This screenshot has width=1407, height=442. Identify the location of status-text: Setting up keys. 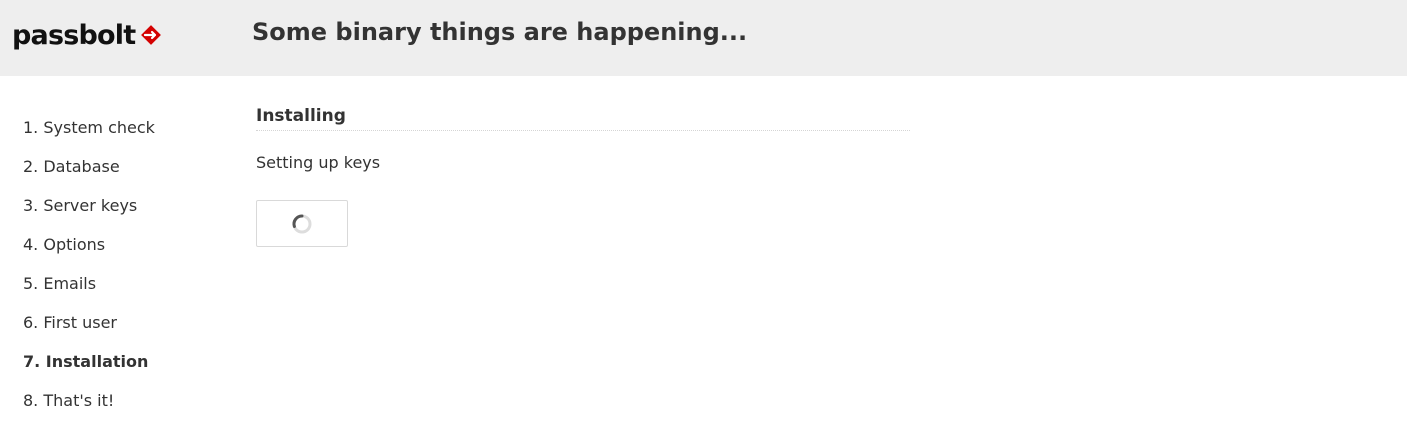
(318, 162).